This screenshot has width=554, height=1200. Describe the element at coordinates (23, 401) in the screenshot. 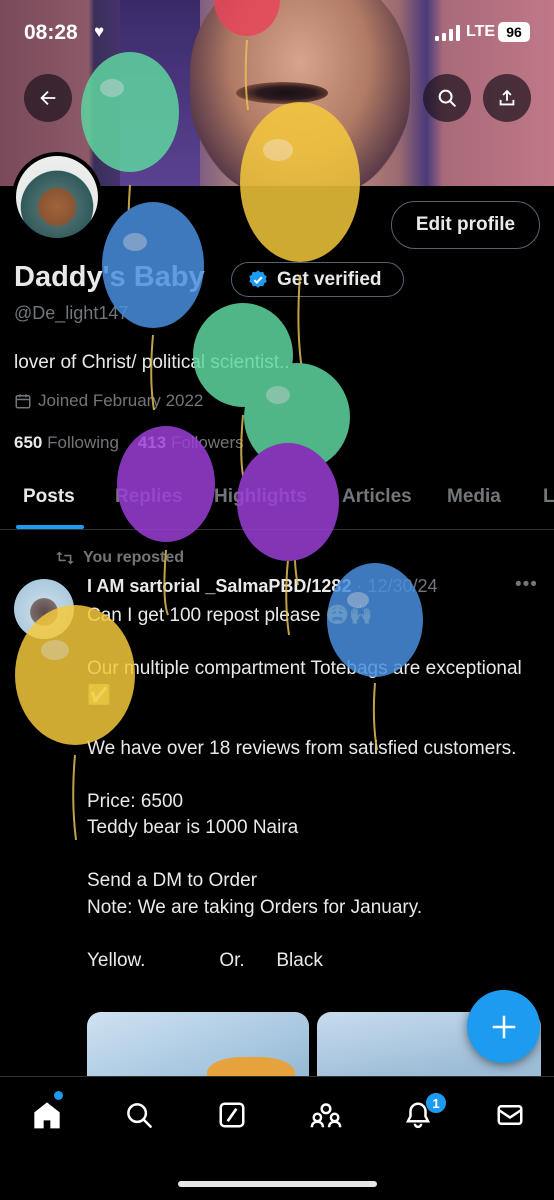

I see `calendar-icon` at that location.